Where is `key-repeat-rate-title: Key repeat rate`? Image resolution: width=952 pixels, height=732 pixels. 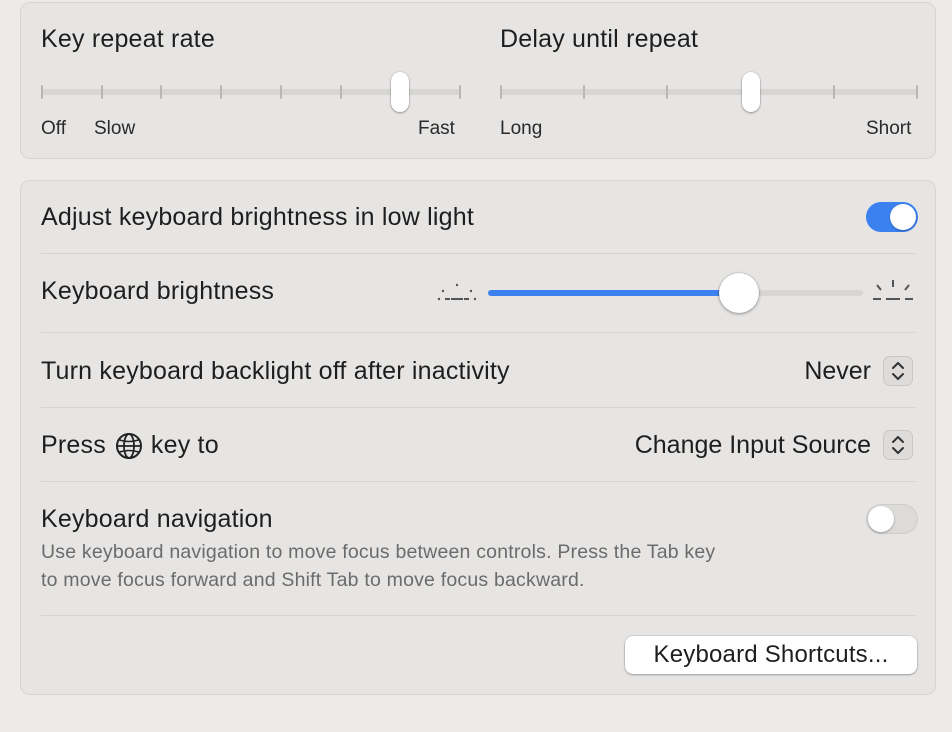
key-repeat-rate-title: Key repeat rate is located at coordinates (128, 39).